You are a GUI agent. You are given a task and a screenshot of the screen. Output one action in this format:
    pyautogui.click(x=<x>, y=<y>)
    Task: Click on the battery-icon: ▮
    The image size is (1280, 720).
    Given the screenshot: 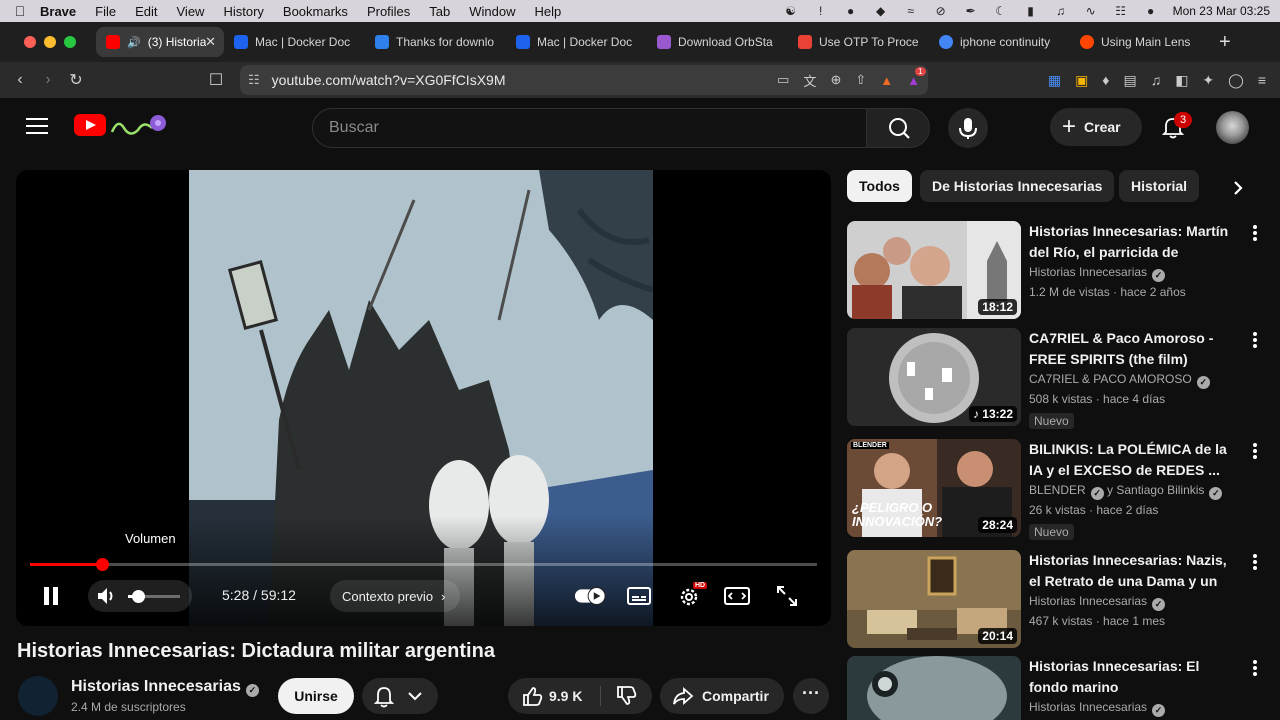 What is the action you would take?
    pyautogui.click(x=1031, y=11)
    